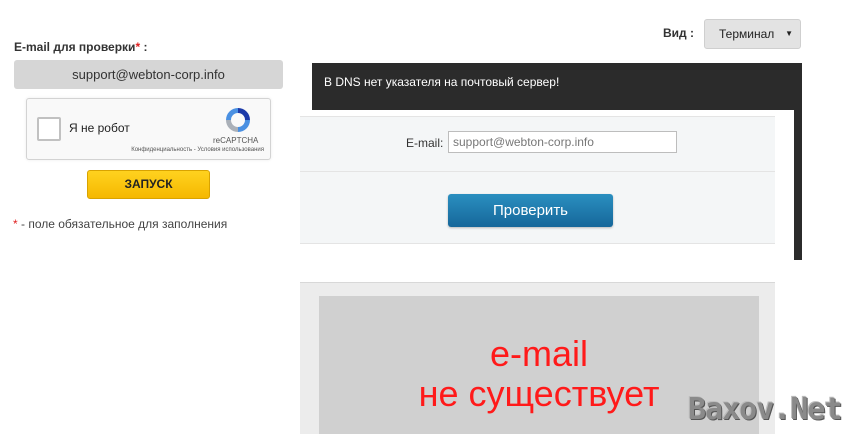  I want to click on required-note-text: - поле обязательное для заполнения, so click(122, 224).